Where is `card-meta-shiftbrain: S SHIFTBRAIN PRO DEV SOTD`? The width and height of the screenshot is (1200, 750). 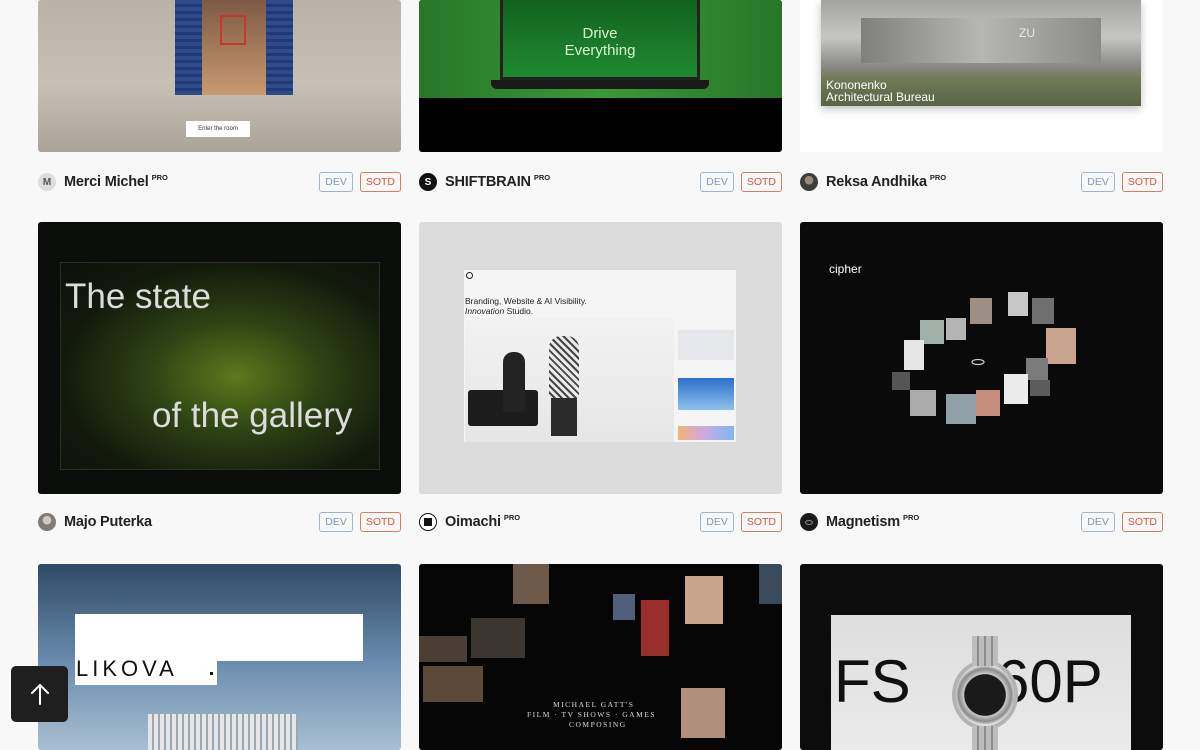
card-meta-shiftbrain: S SHIFTBRAIN PRO DEV SOTD is located at coordinates (600, 182).